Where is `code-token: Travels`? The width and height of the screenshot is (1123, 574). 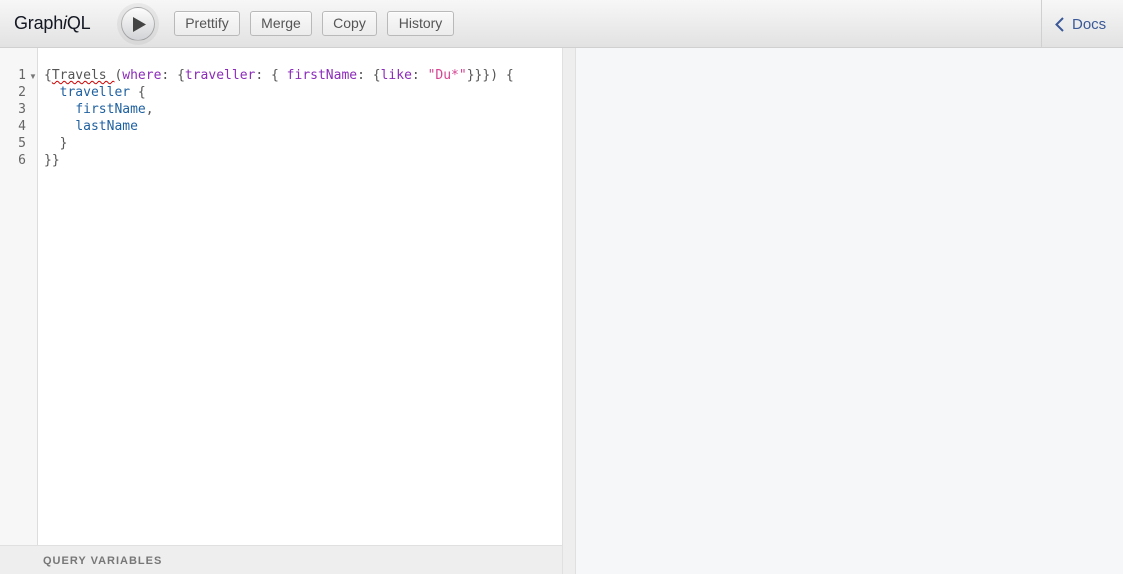 code-token: Travels is located at coordinates (83, 75).